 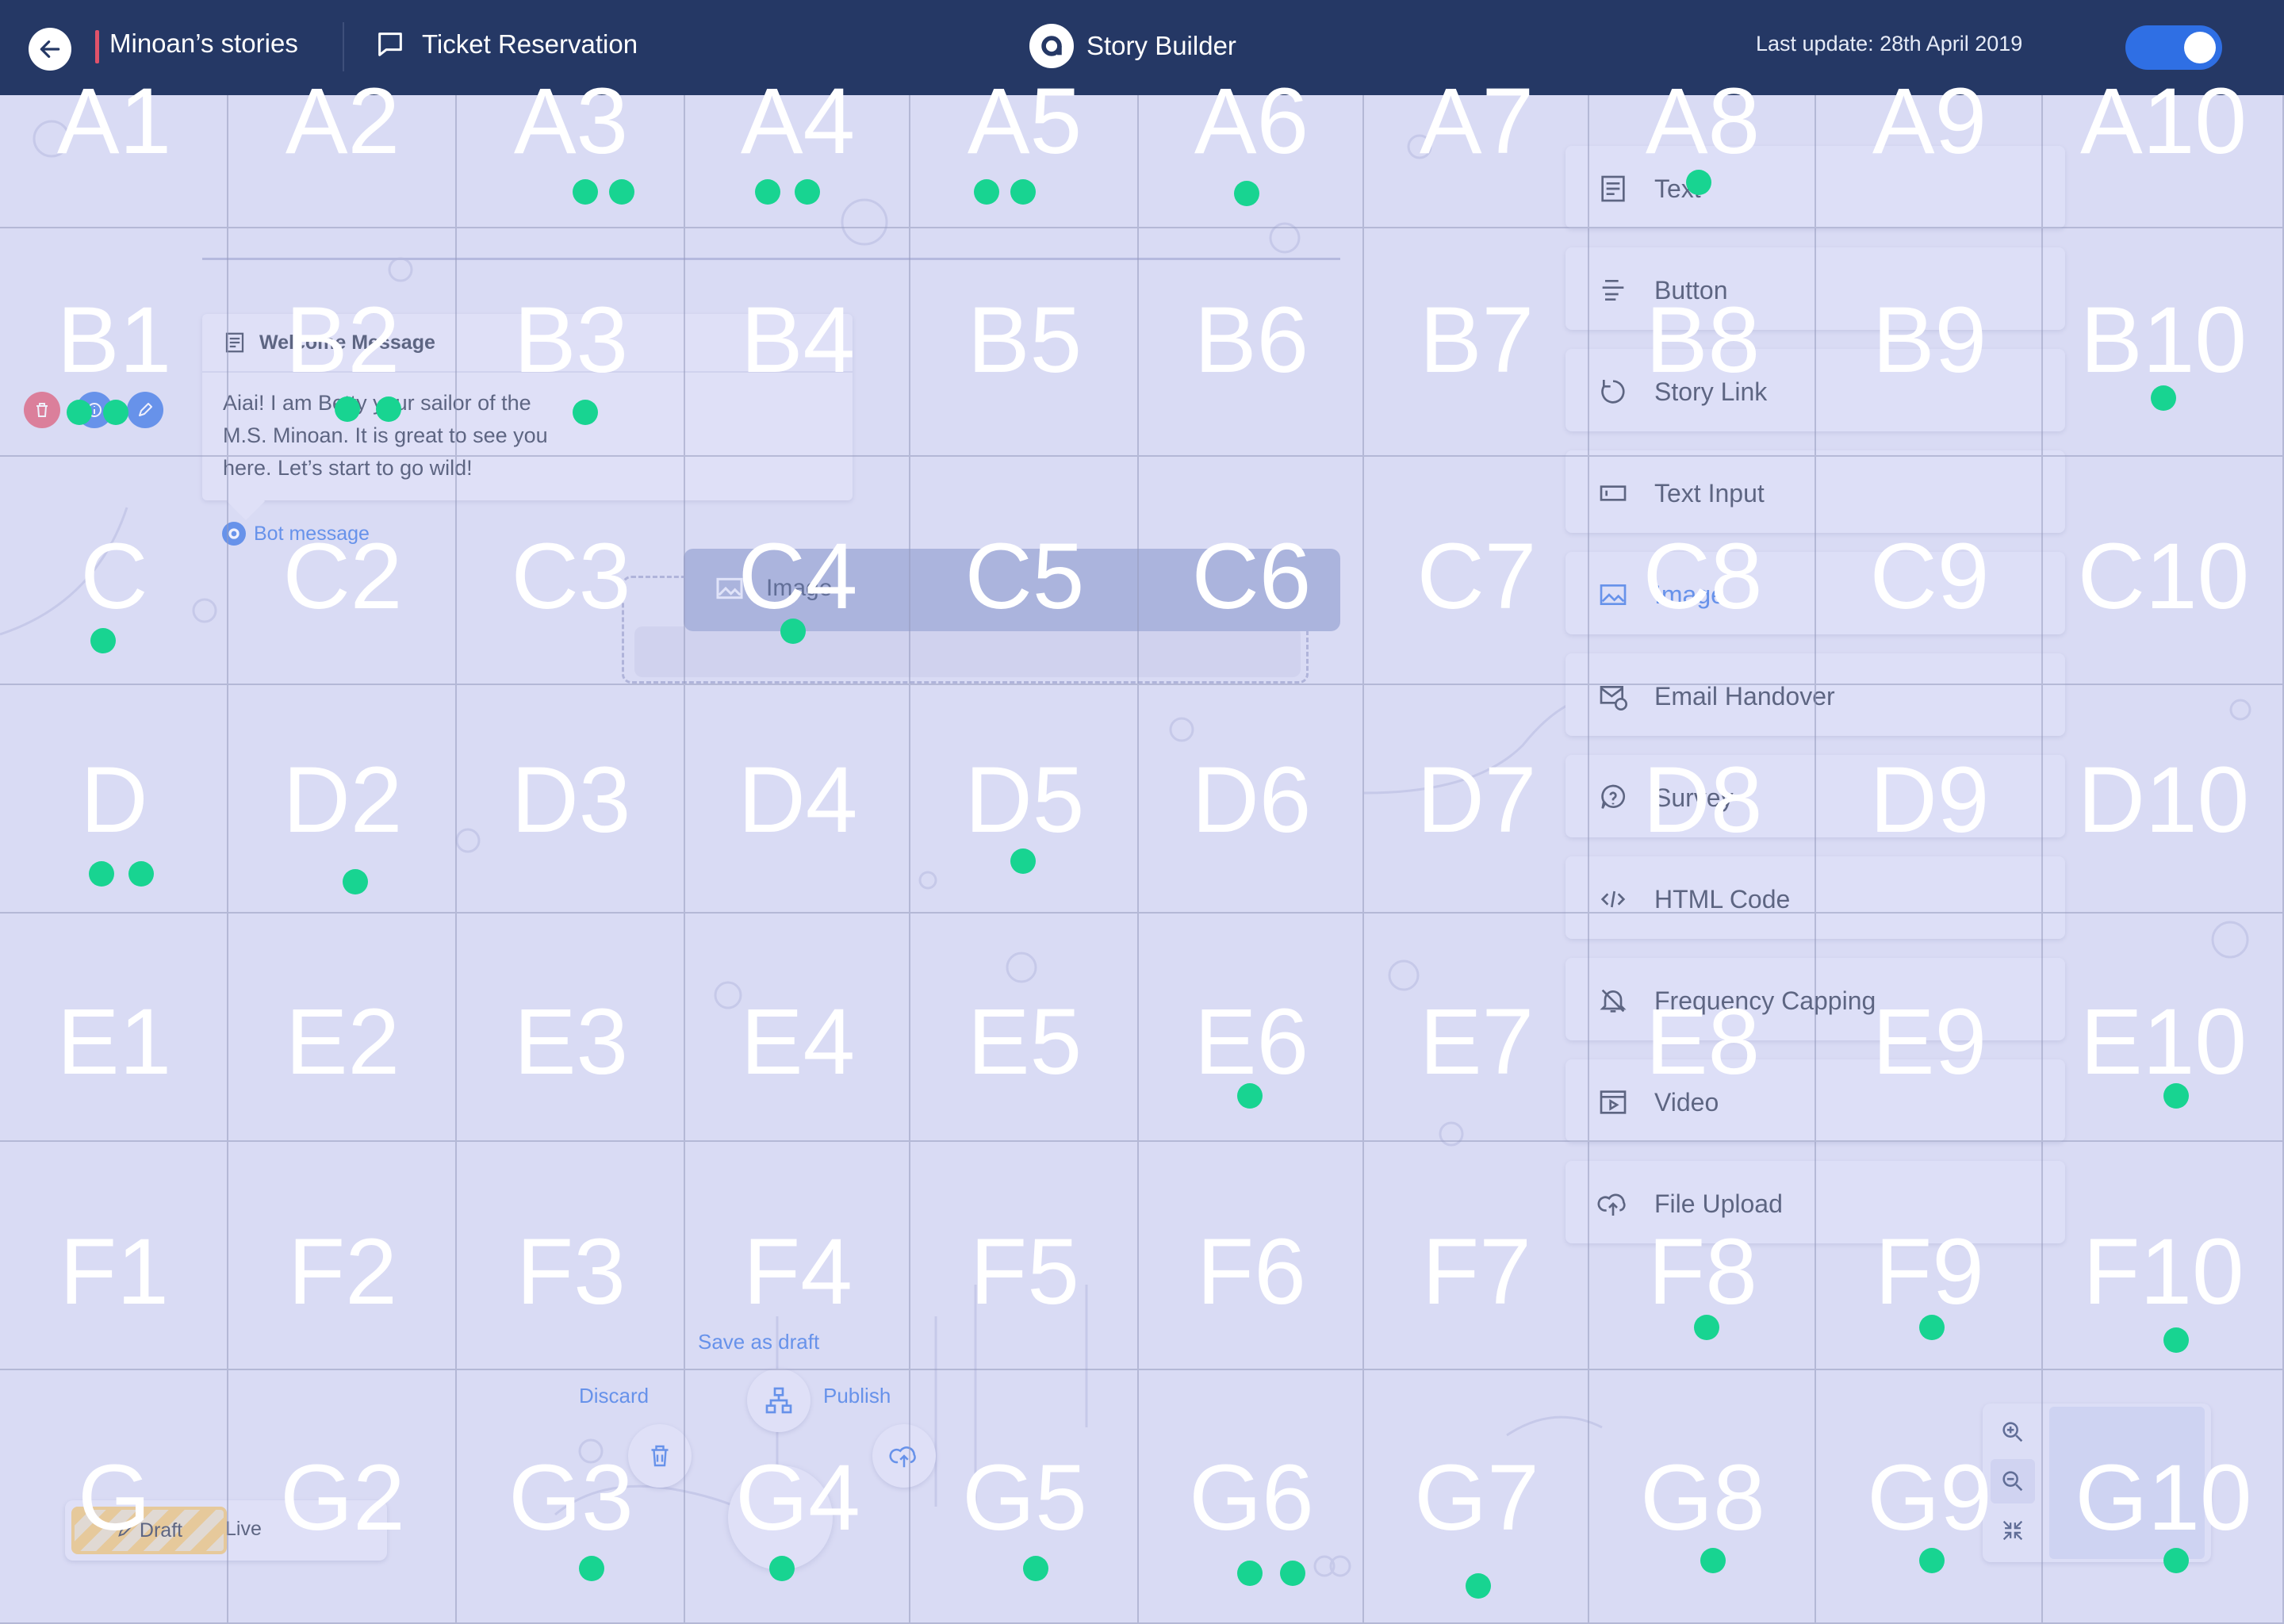 I want to click on collapse-icon, so click(x=2012, y=1530).